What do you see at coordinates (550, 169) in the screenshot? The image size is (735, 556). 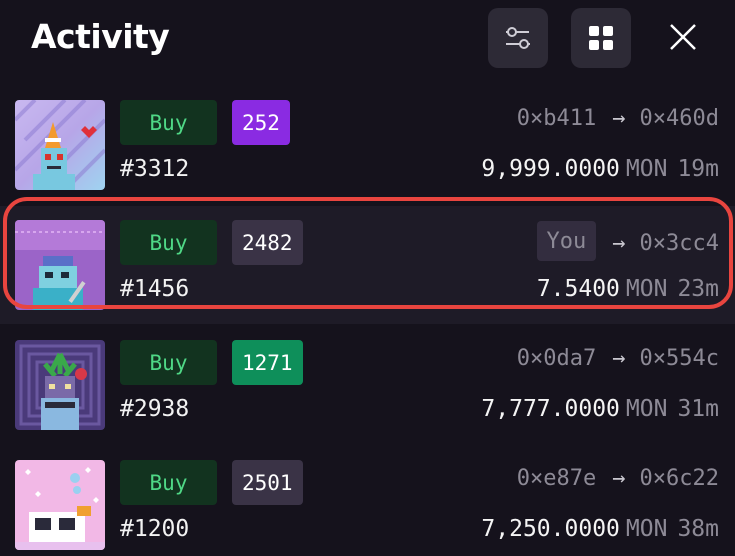 I see `price-amount: 9,999.0000` at bounding box center [550, 169].